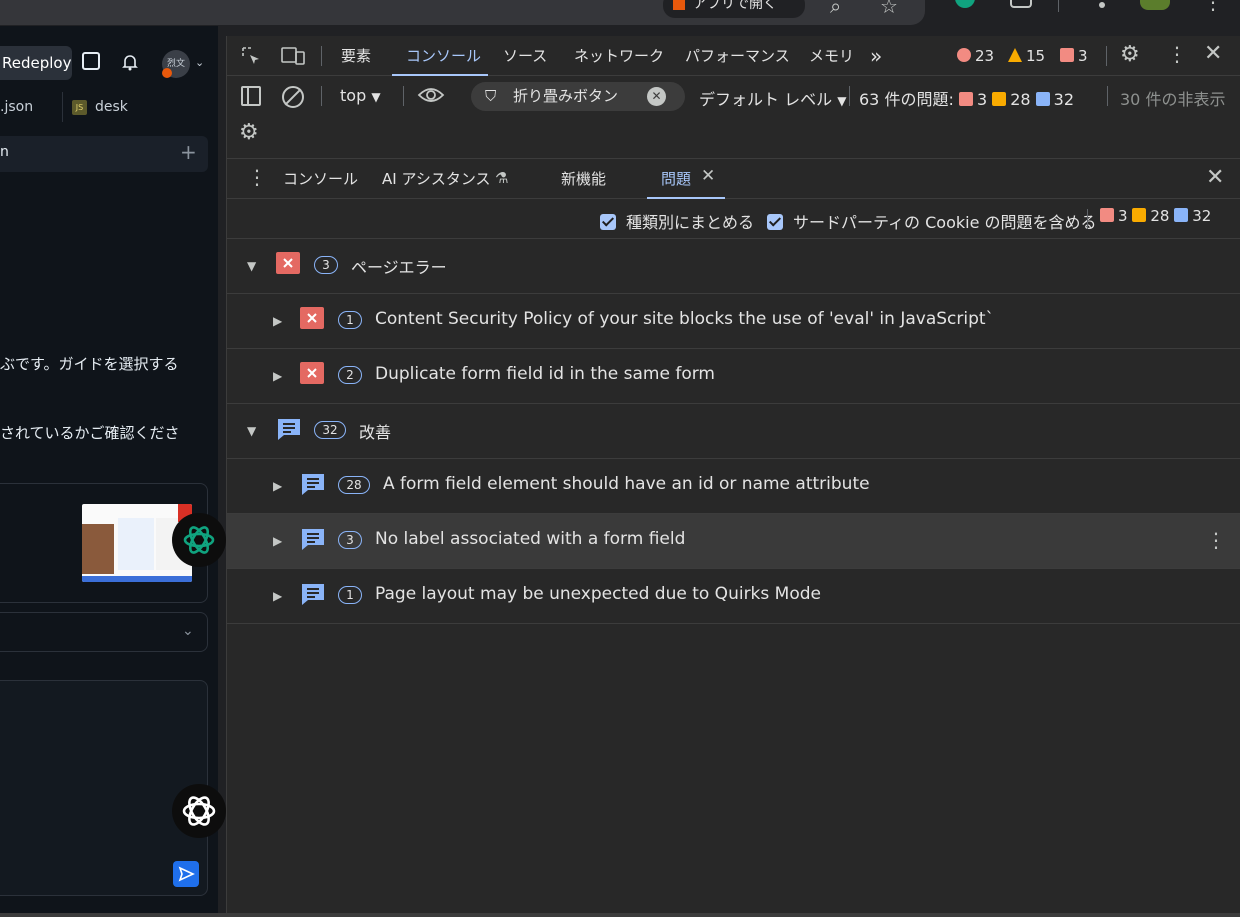 This screenshot has width=1240, height=917. I want to click on warning-icon, so click(1015, 55).